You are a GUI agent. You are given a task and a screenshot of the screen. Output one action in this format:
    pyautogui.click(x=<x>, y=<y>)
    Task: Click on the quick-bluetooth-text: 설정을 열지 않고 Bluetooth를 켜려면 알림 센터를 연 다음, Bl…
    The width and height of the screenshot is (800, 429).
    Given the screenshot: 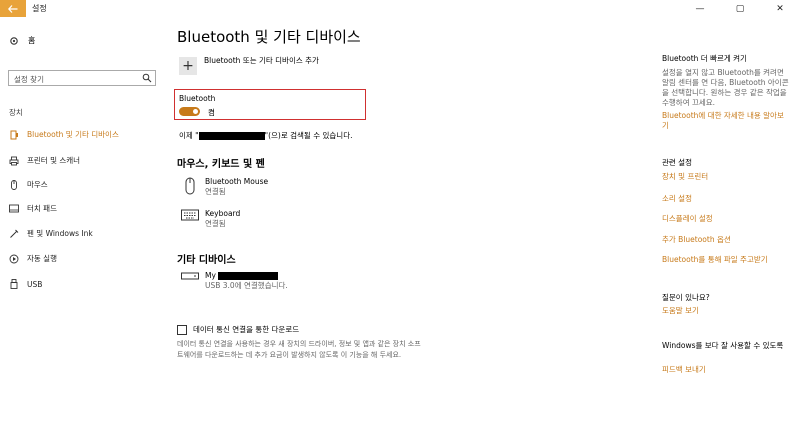 What is the action you would take?
    pyautogui.click(x=725, y=87)
    